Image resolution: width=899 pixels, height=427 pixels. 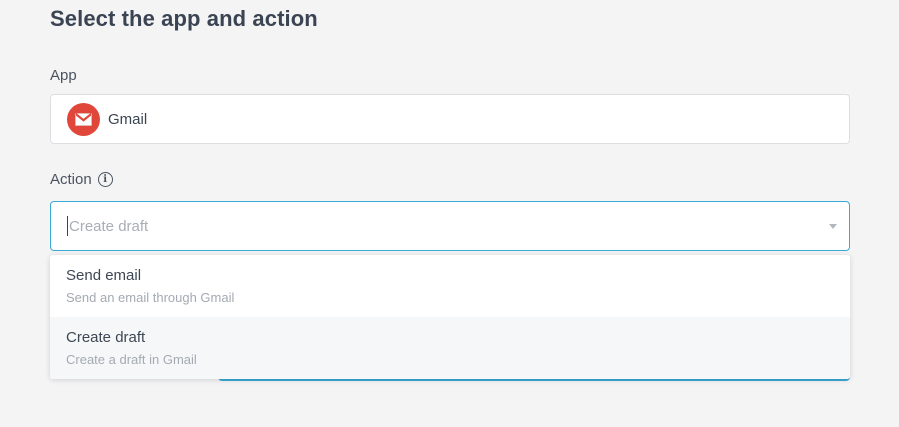 What do you see at coordinates (184, 18) in the screenshot?
I see `page-title: Select the app and action` at bounding box center [184, 18].